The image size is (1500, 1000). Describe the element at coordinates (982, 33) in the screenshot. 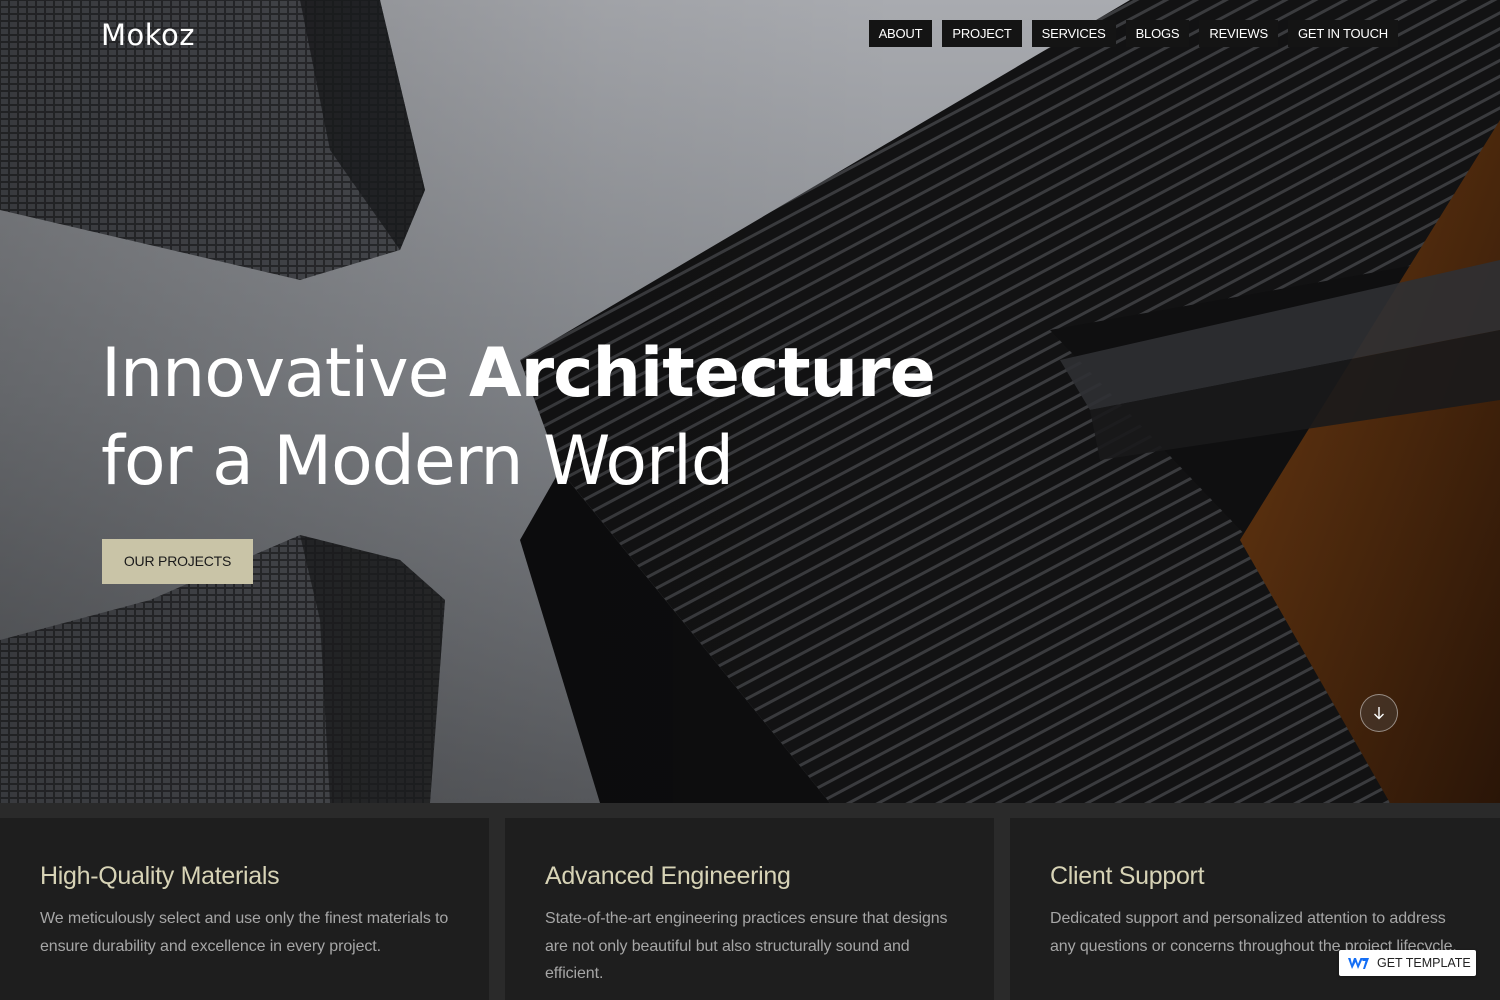

I see `nav-item-project: PROJECT` at that location.